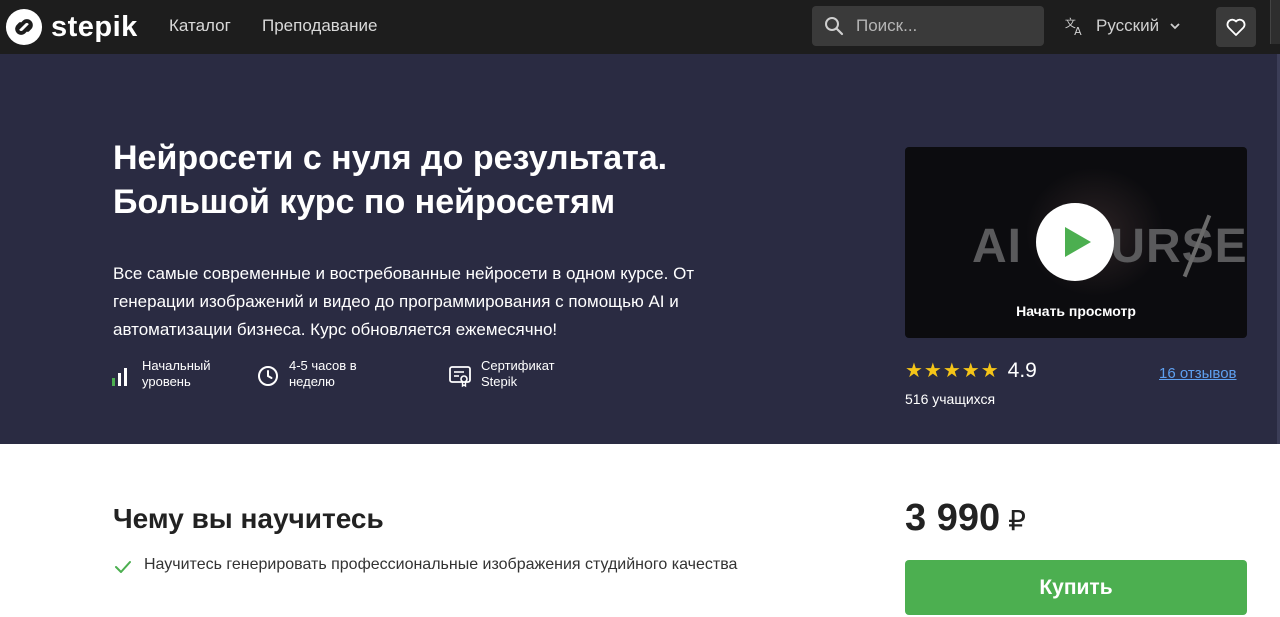 The image size is (1280, 617). Describe the element at coordinates (950, 399) in the screenshot. I see `learners-count: 516 учащихся` at that location.